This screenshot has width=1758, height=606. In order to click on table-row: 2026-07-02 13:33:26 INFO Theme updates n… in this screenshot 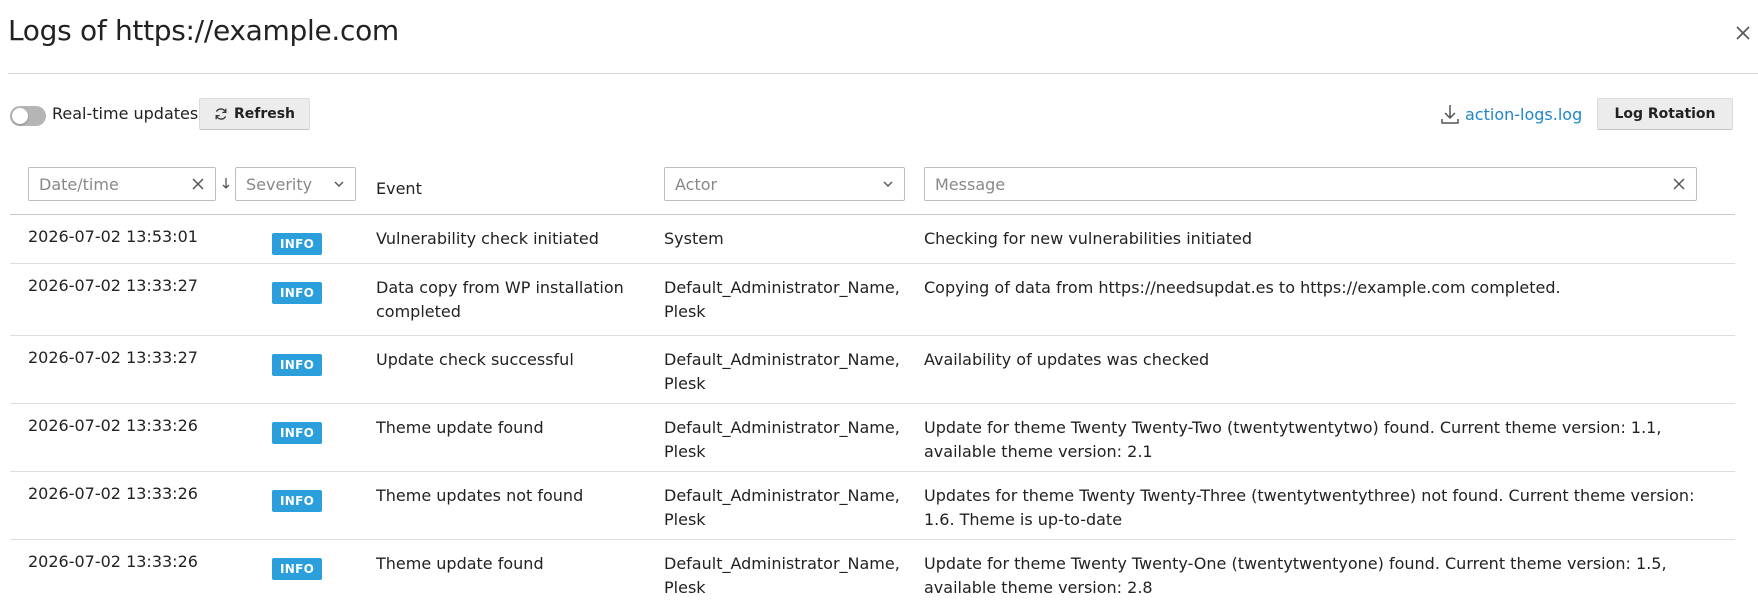, I will do `click(872, 506)`.